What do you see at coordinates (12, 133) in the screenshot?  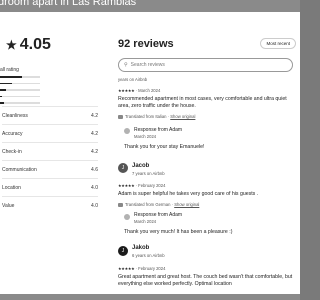 I see `category-label: Accuracy` at bounding box center [12, 133].